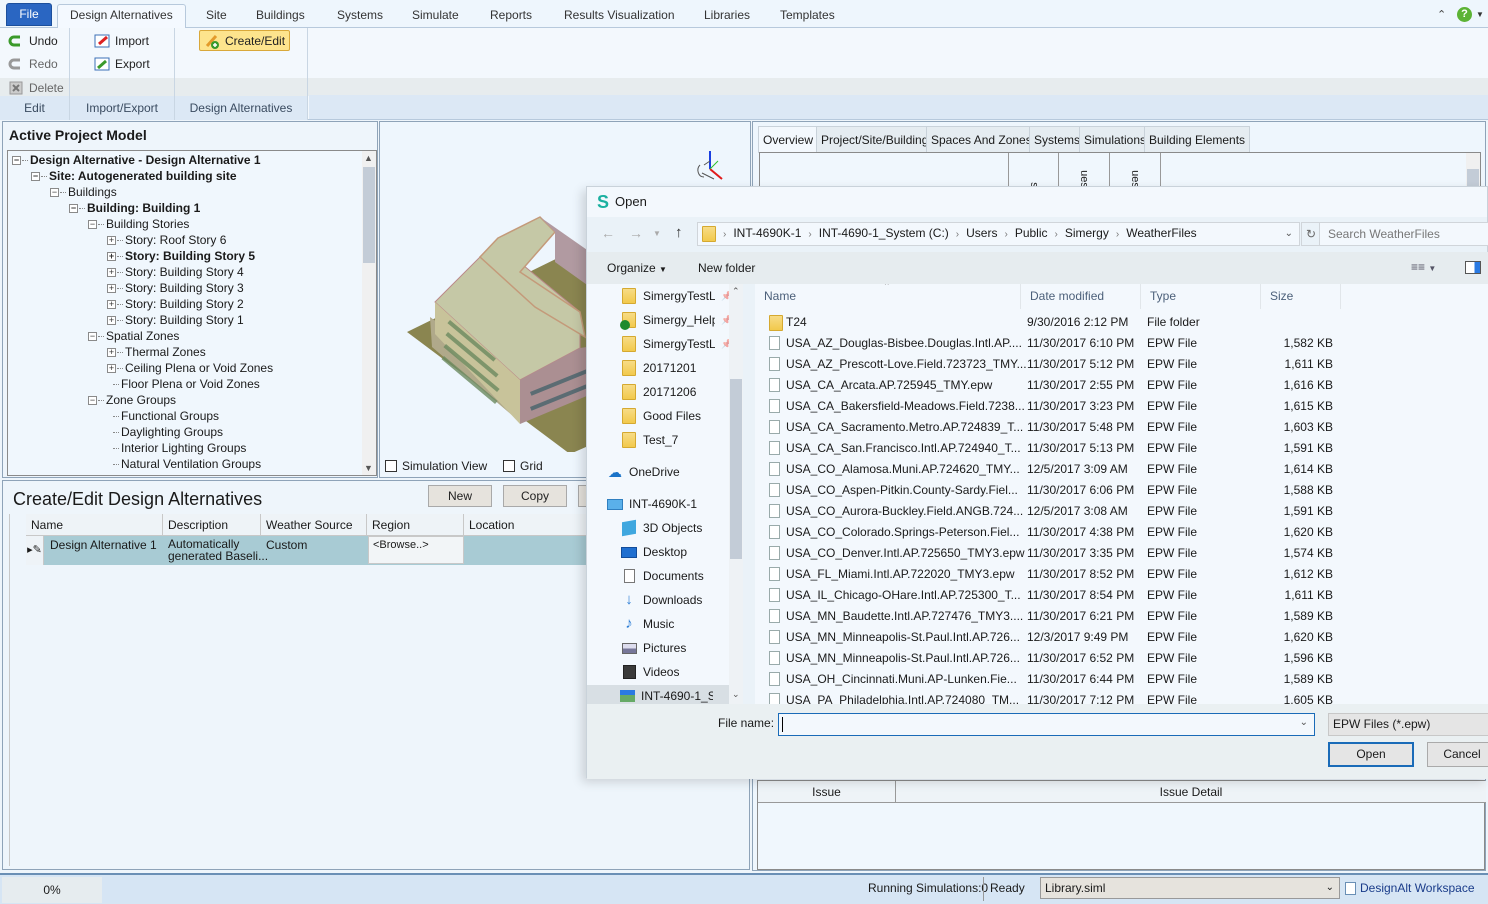  I want to click on tree-node: + Story: Building Story 5, so click(181, 256).